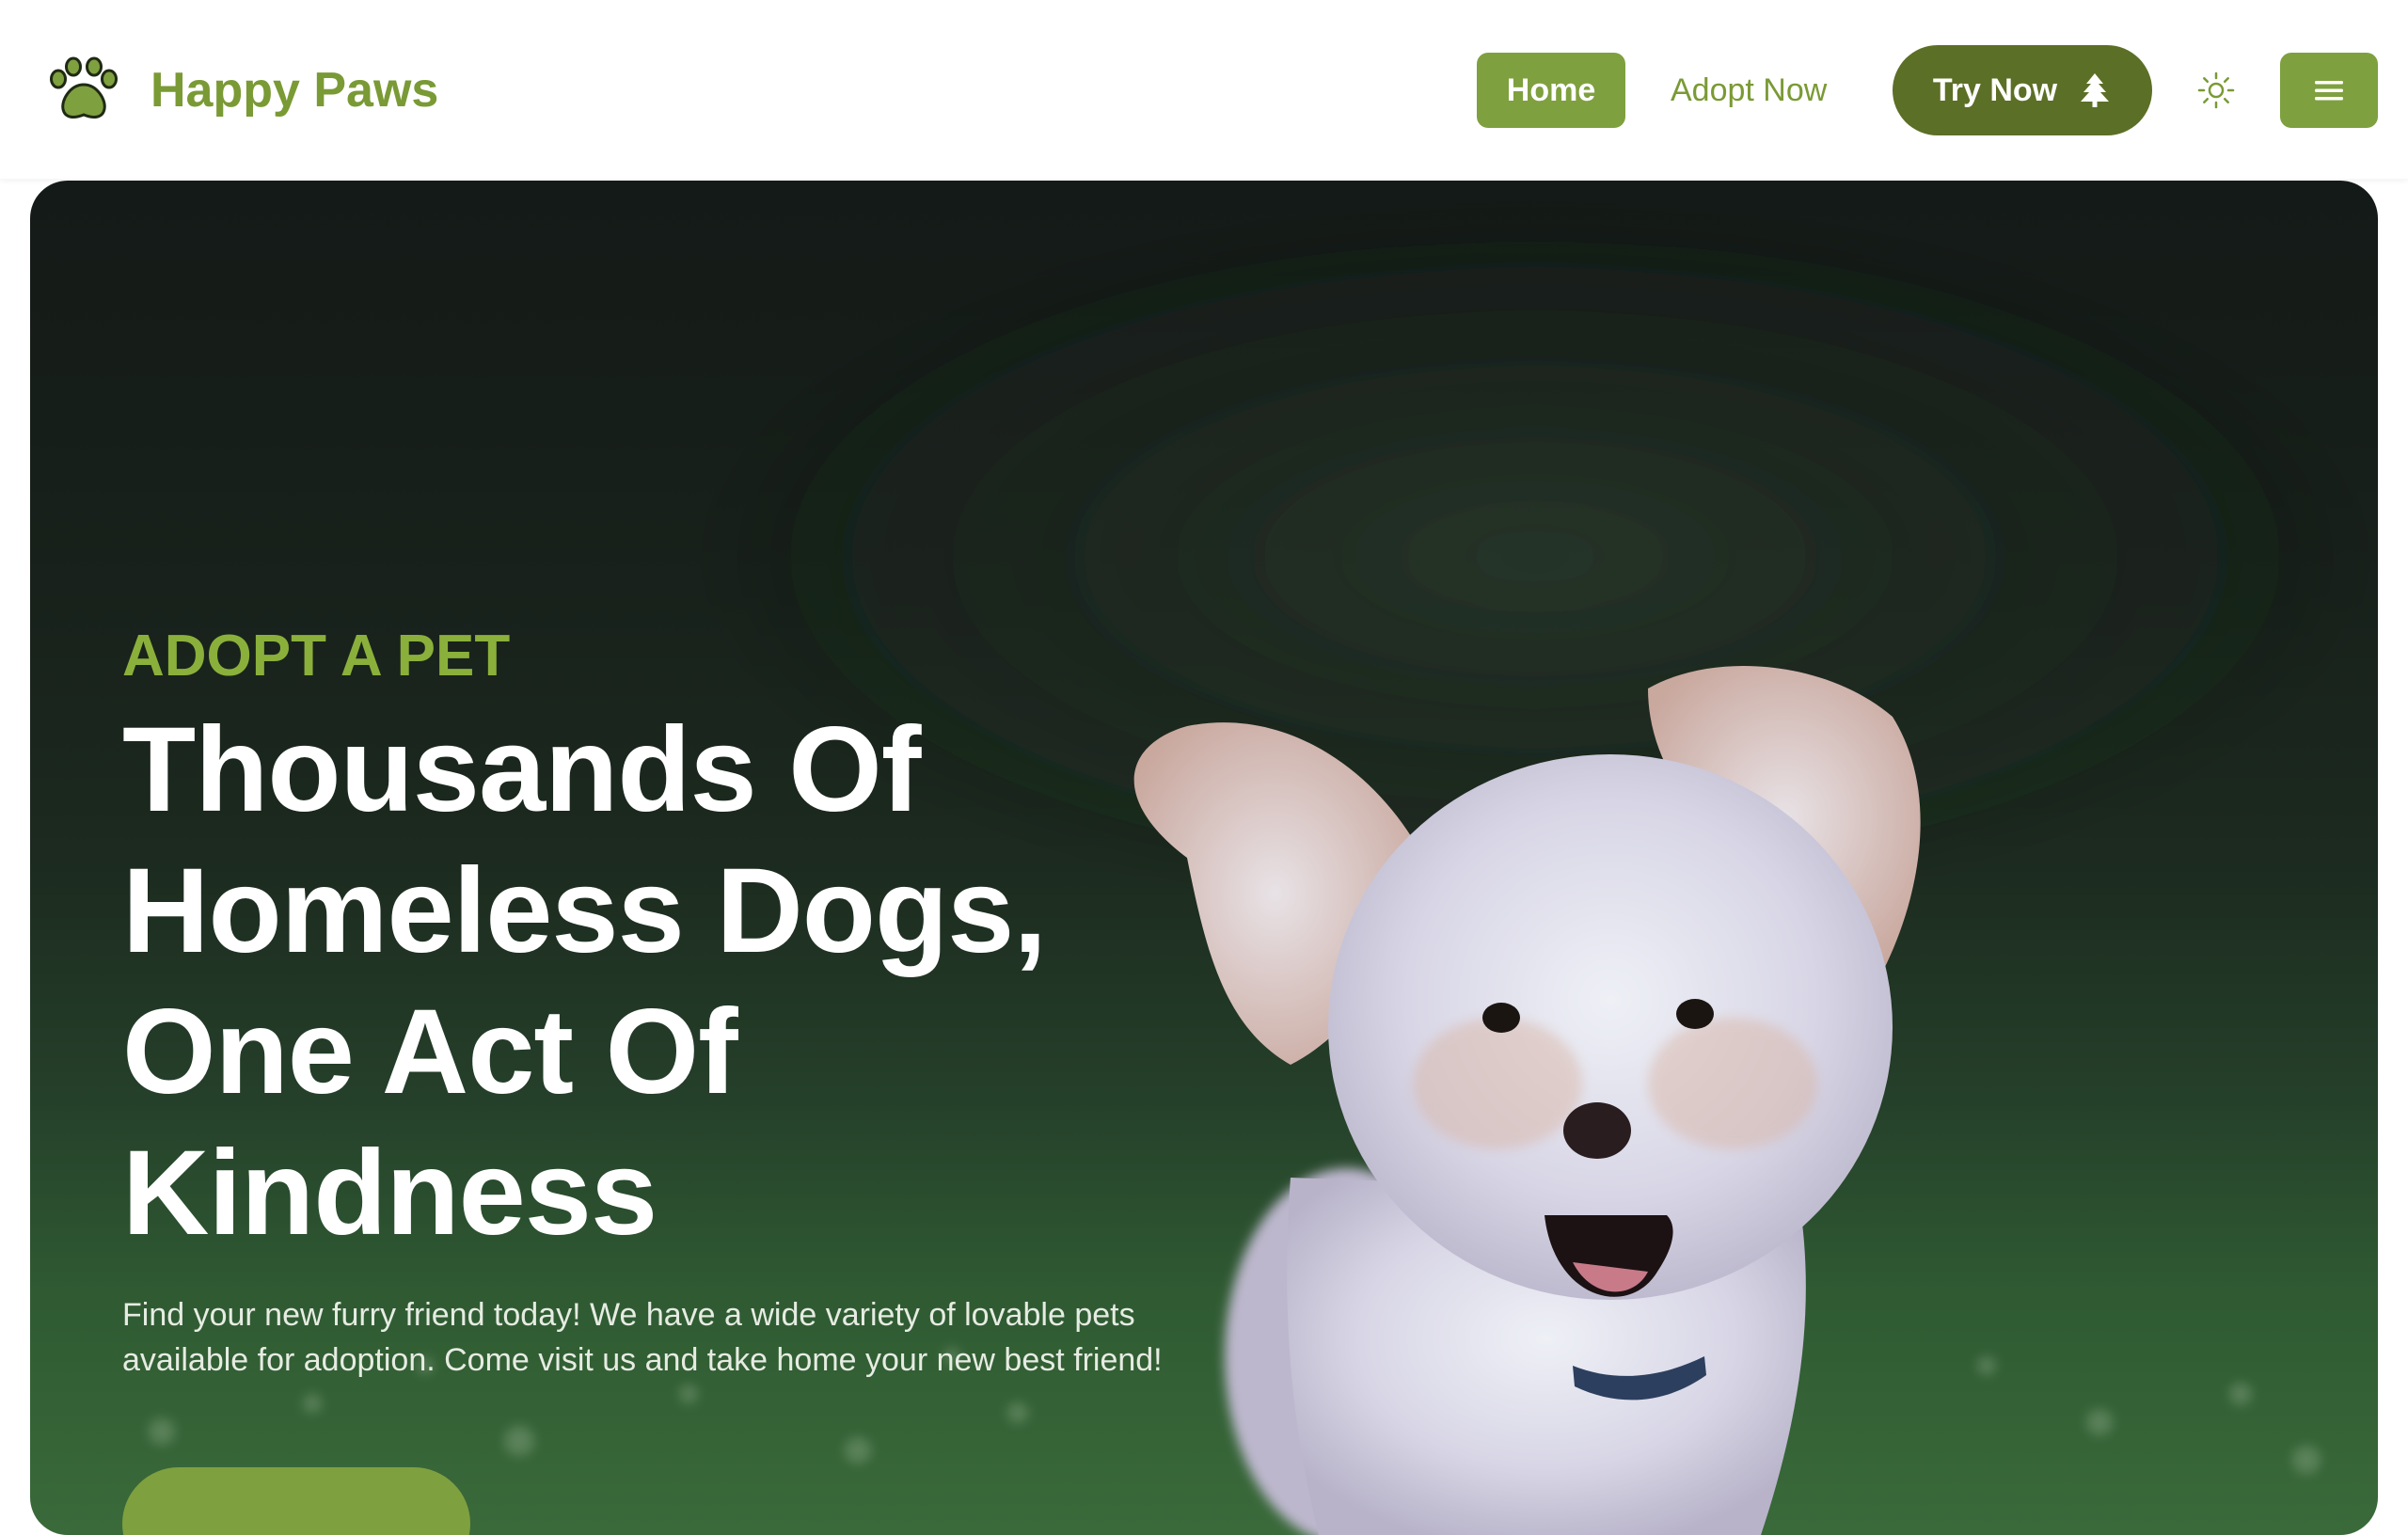 Image resolution: width=2408 pixels, height=1535 pixels. I want to click on site-header: Happy Paws Home Adopt Now Try Now, so click(1204, 89).